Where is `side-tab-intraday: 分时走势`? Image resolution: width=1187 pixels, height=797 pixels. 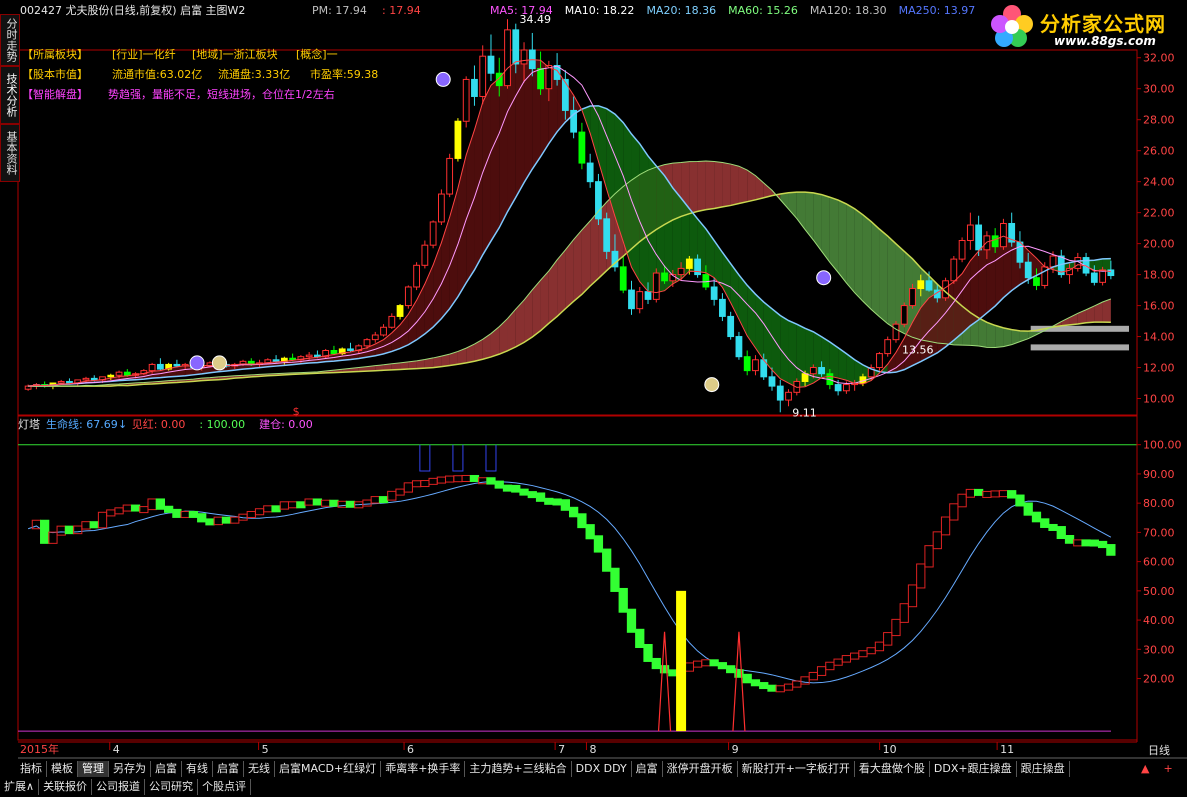
side-tab-intraday: 分时走势 is located at coordinates (10, 40).